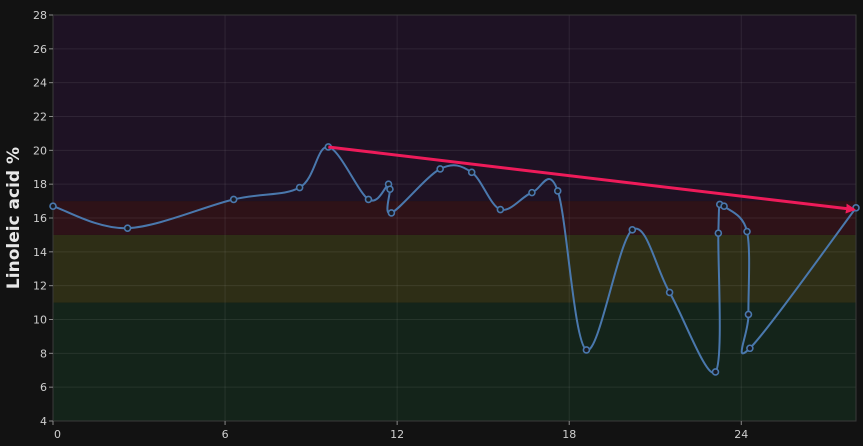 The height and width of the screenshot is (446, 863). What do you see at coordinates (40, 150) in the screenshot?
I see `y-tick-label: 20` at bounding box center [40, 150].